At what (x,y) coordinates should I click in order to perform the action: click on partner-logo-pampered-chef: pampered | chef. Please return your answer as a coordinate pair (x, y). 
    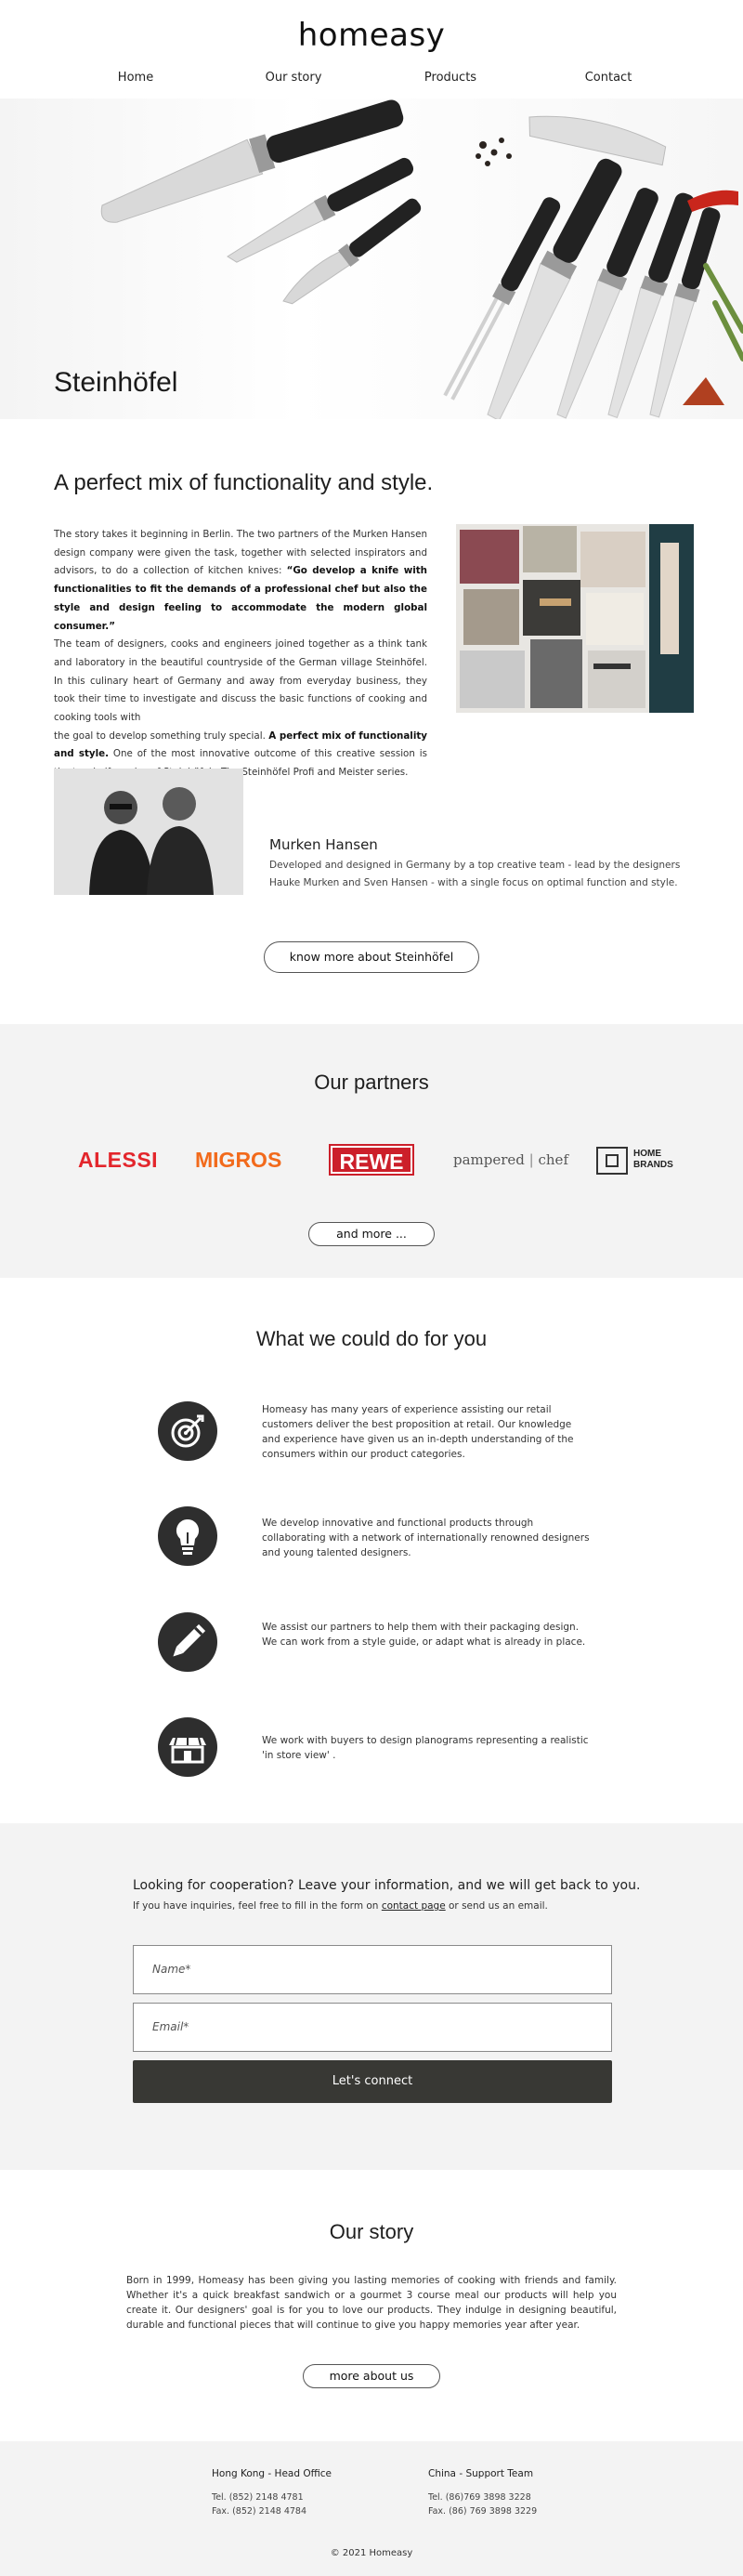
    Looking at the image, I should click on (510, 1159).